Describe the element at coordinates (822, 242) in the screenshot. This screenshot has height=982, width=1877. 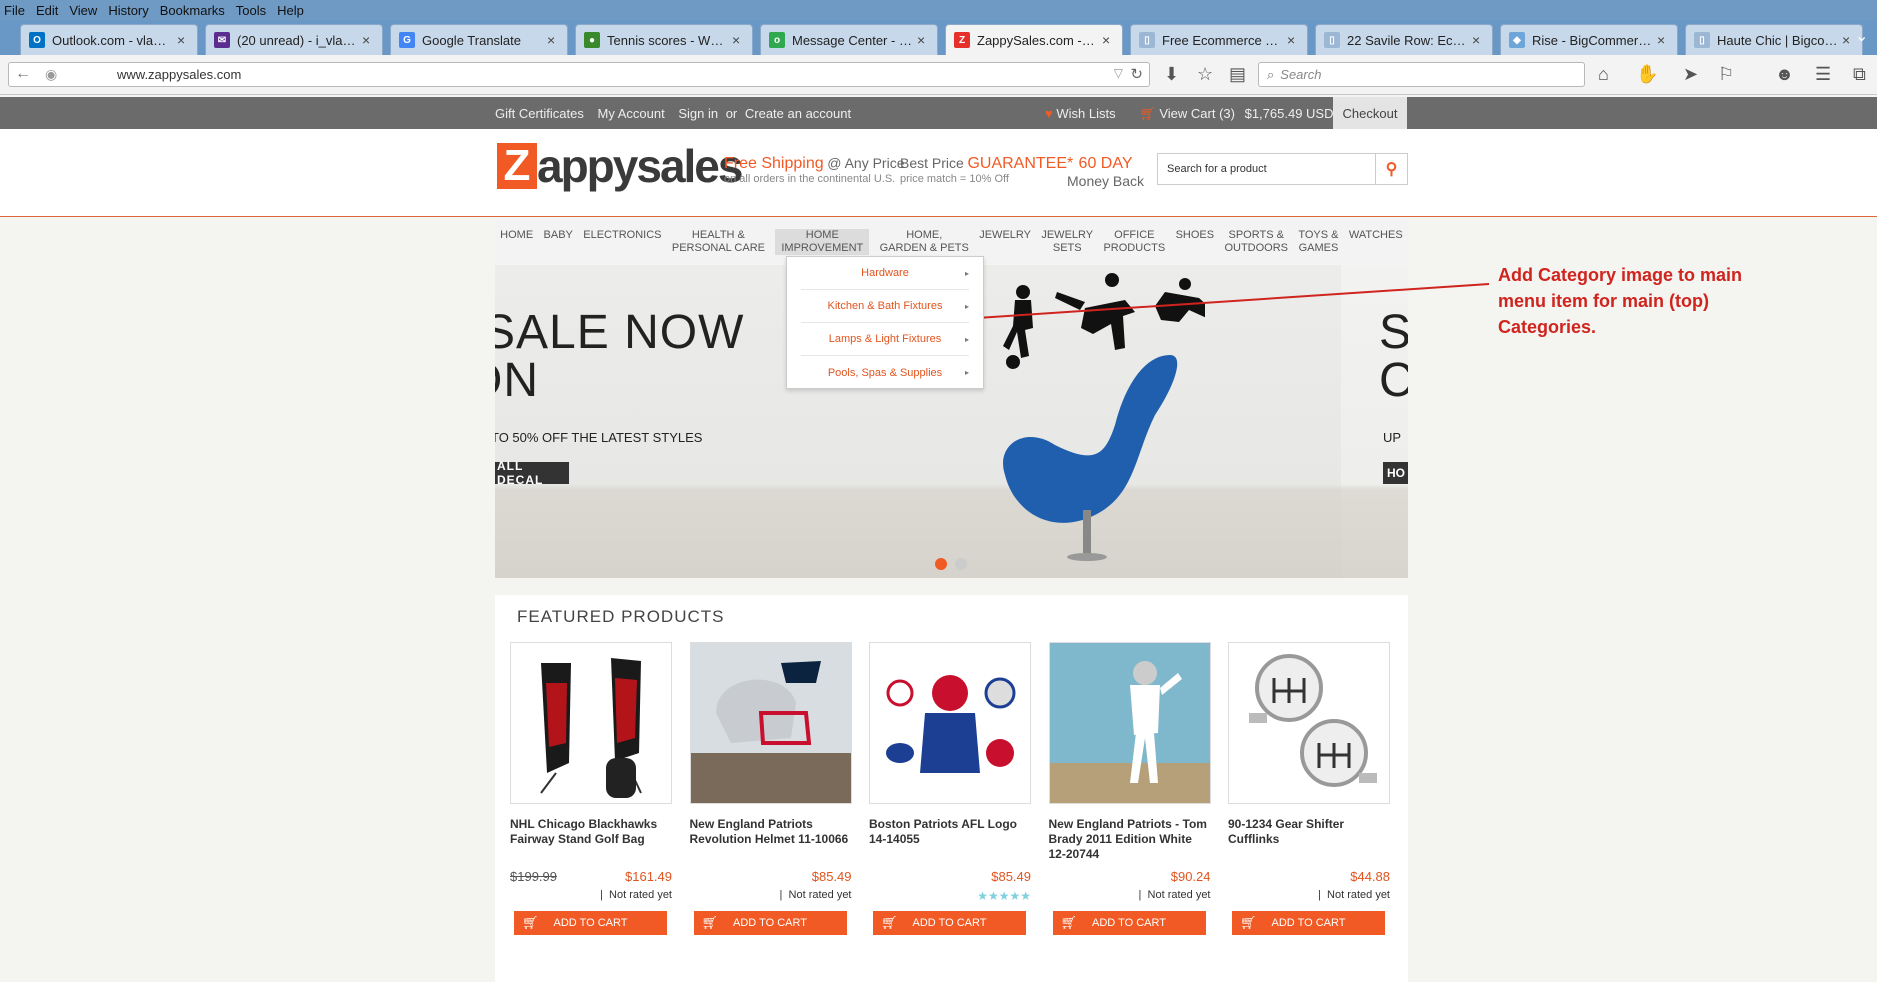
I see `nav-item: HOME IMPROVEMENT` at that location.